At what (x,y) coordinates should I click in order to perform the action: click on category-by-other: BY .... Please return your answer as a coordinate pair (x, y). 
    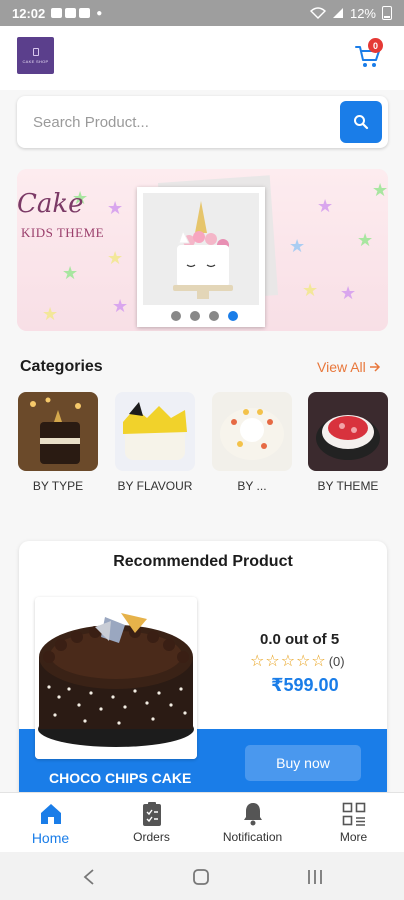
    Looking at the image, I should click on (252, 442).